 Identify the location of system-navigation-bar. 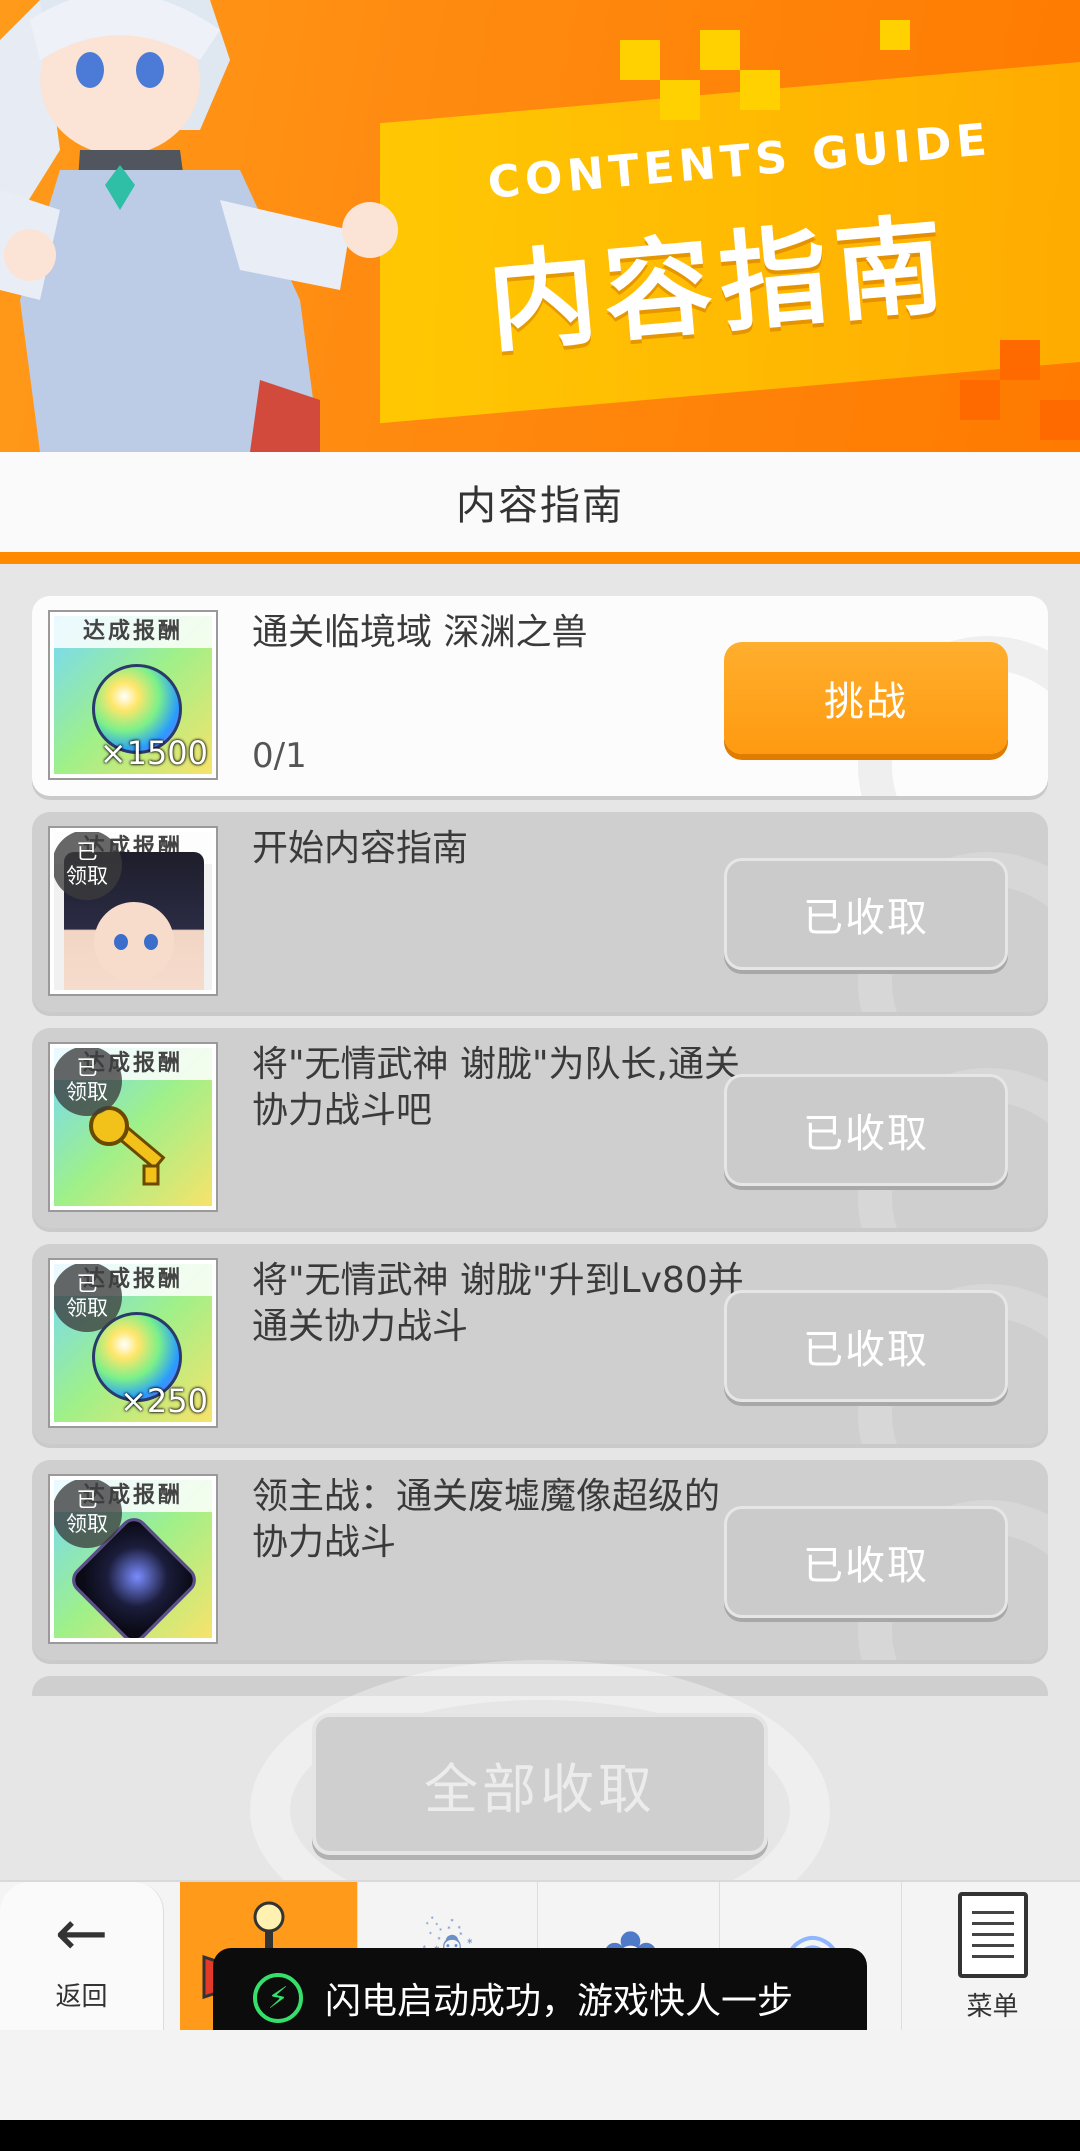
(540, 2135).